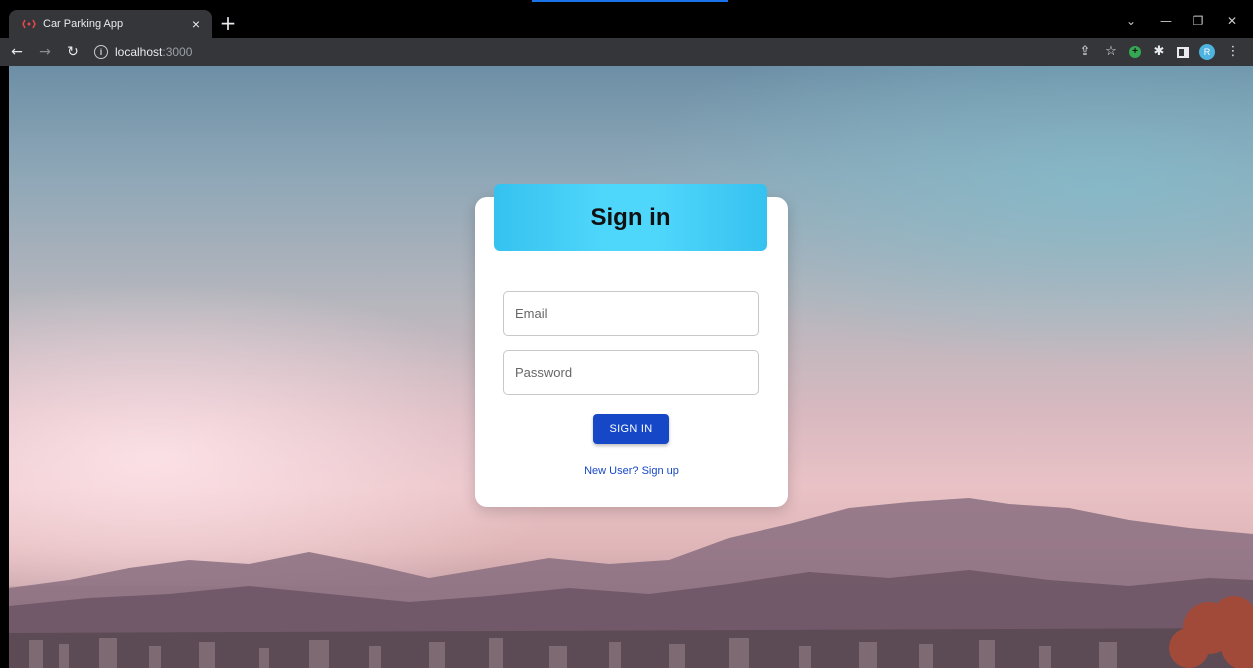 This screenshot has height=668, width=1253. What do you see at coordinates (228, 23) in the screenshot?
I see `new-tab-button: +` at bounding box center [228, 23].